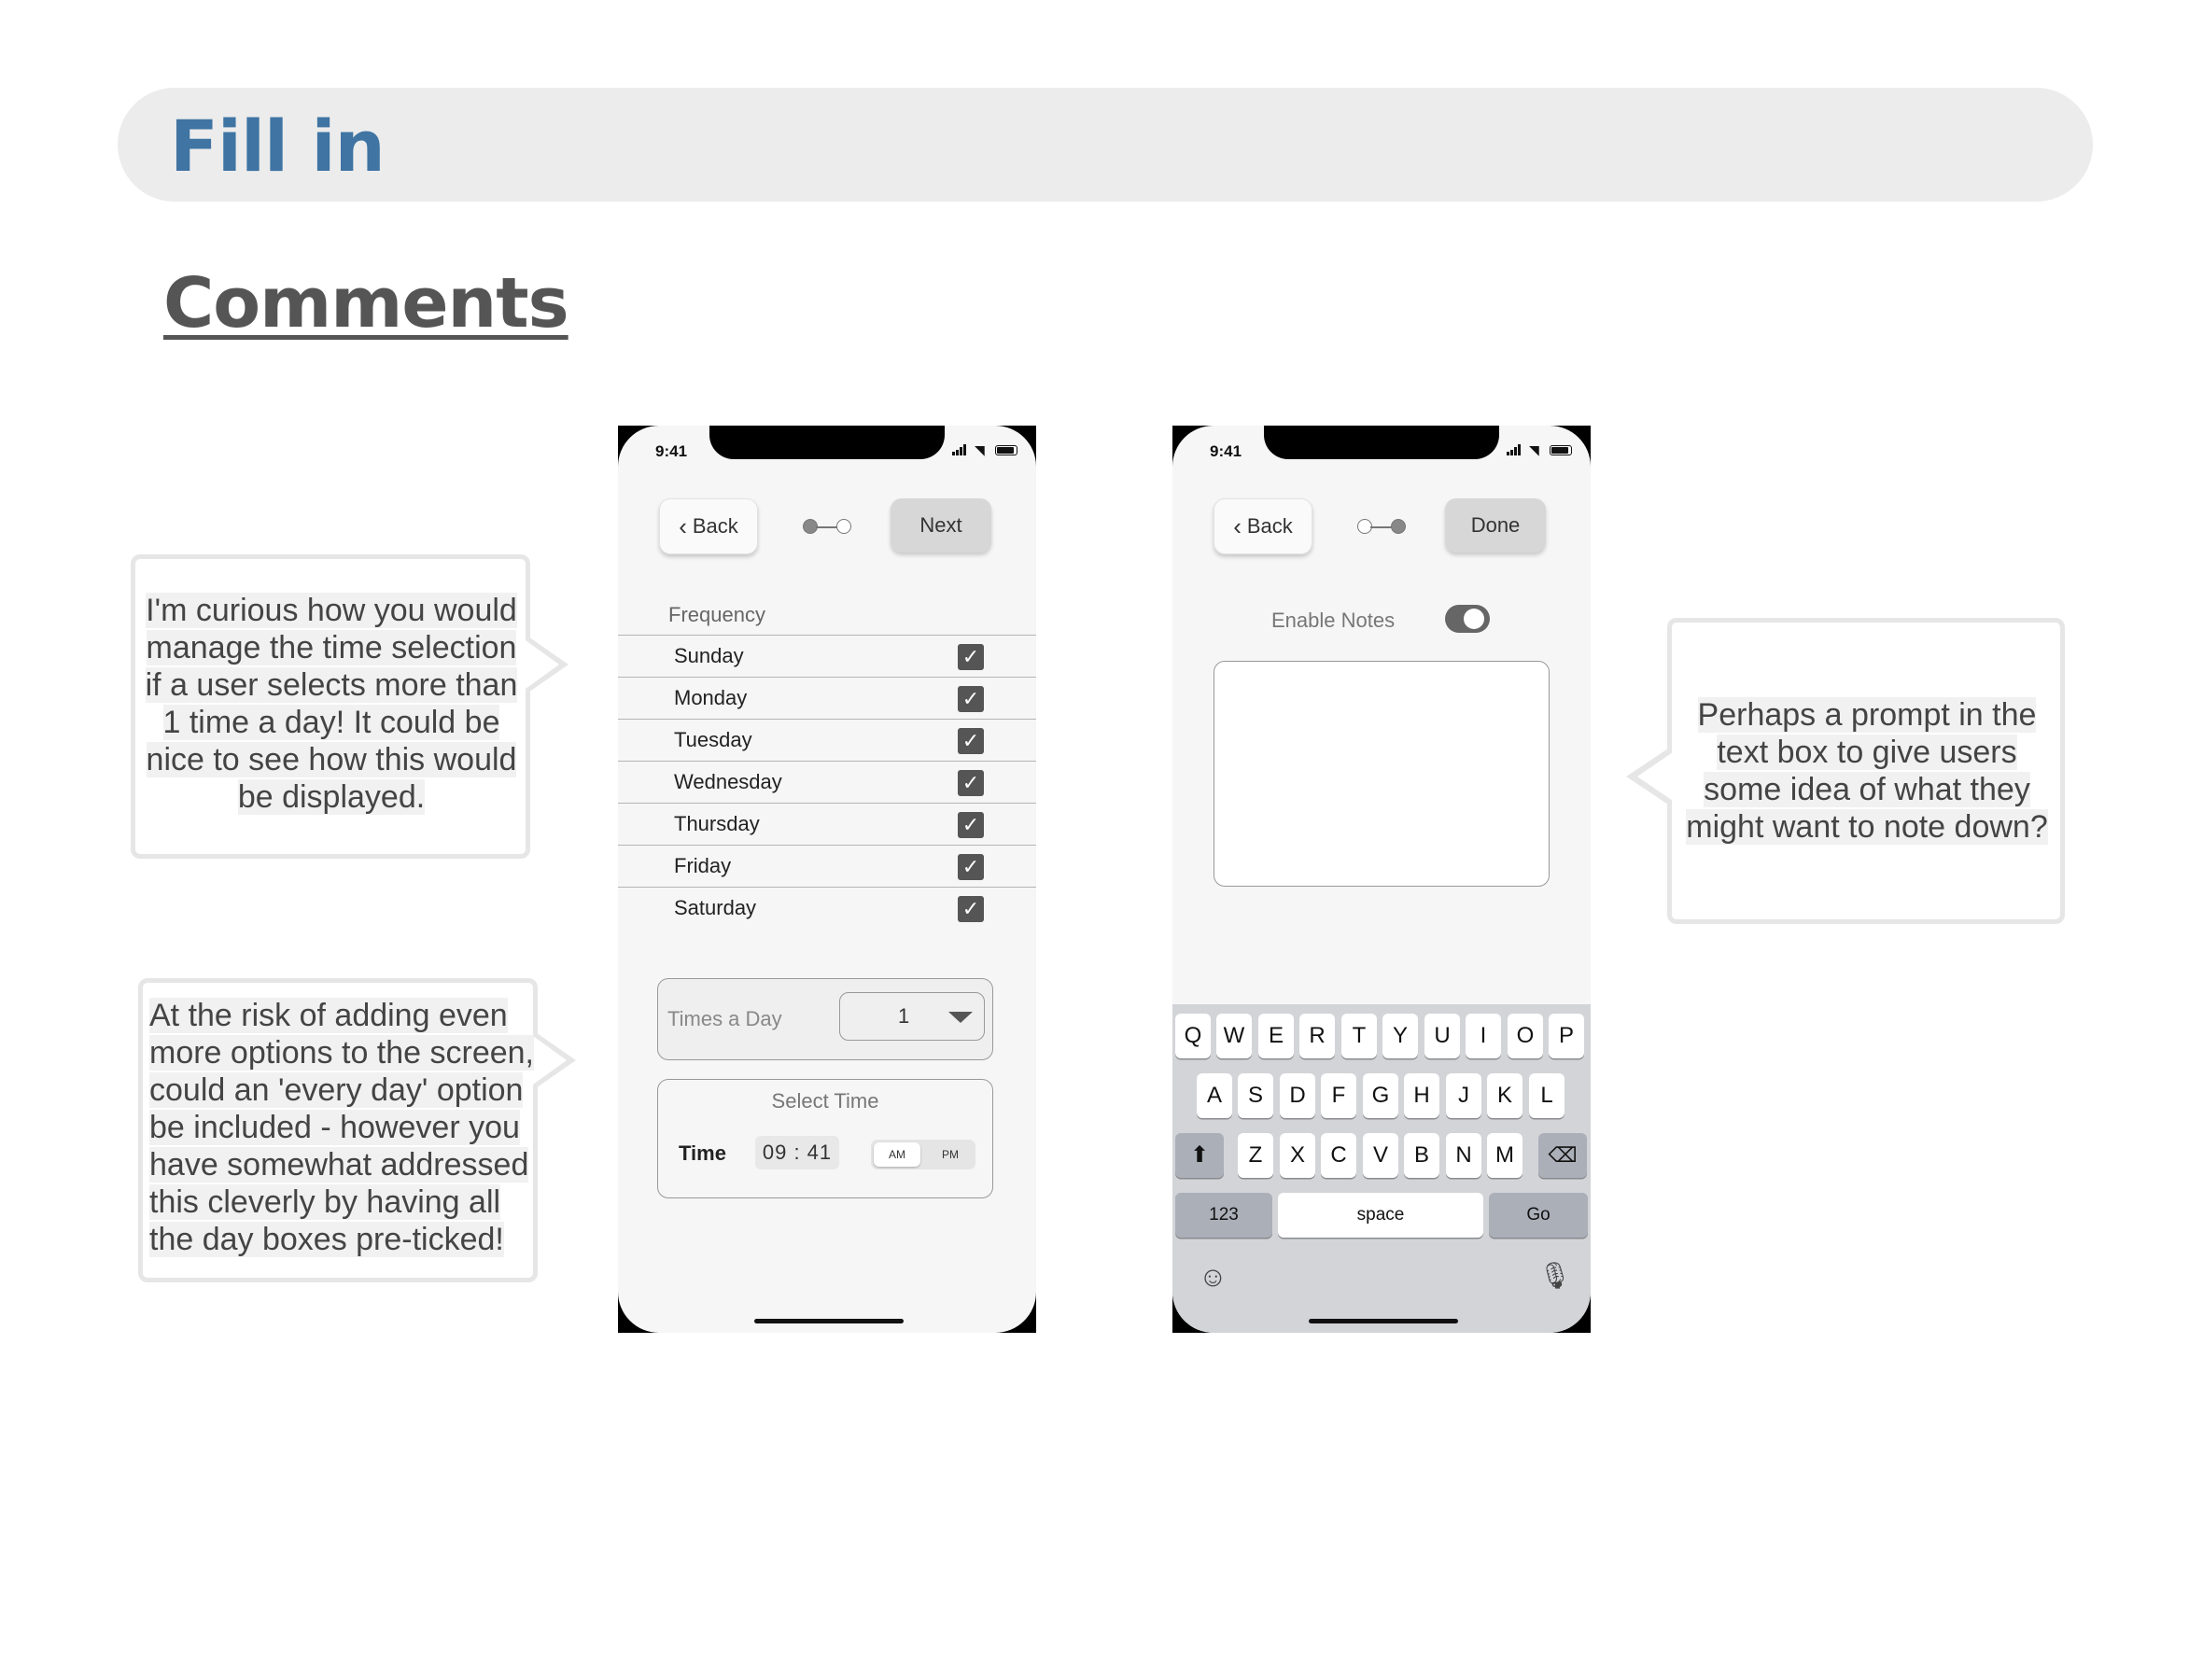 The image size is (2203, 1680). I want to click on time-label: Time, so click(703, 1153).